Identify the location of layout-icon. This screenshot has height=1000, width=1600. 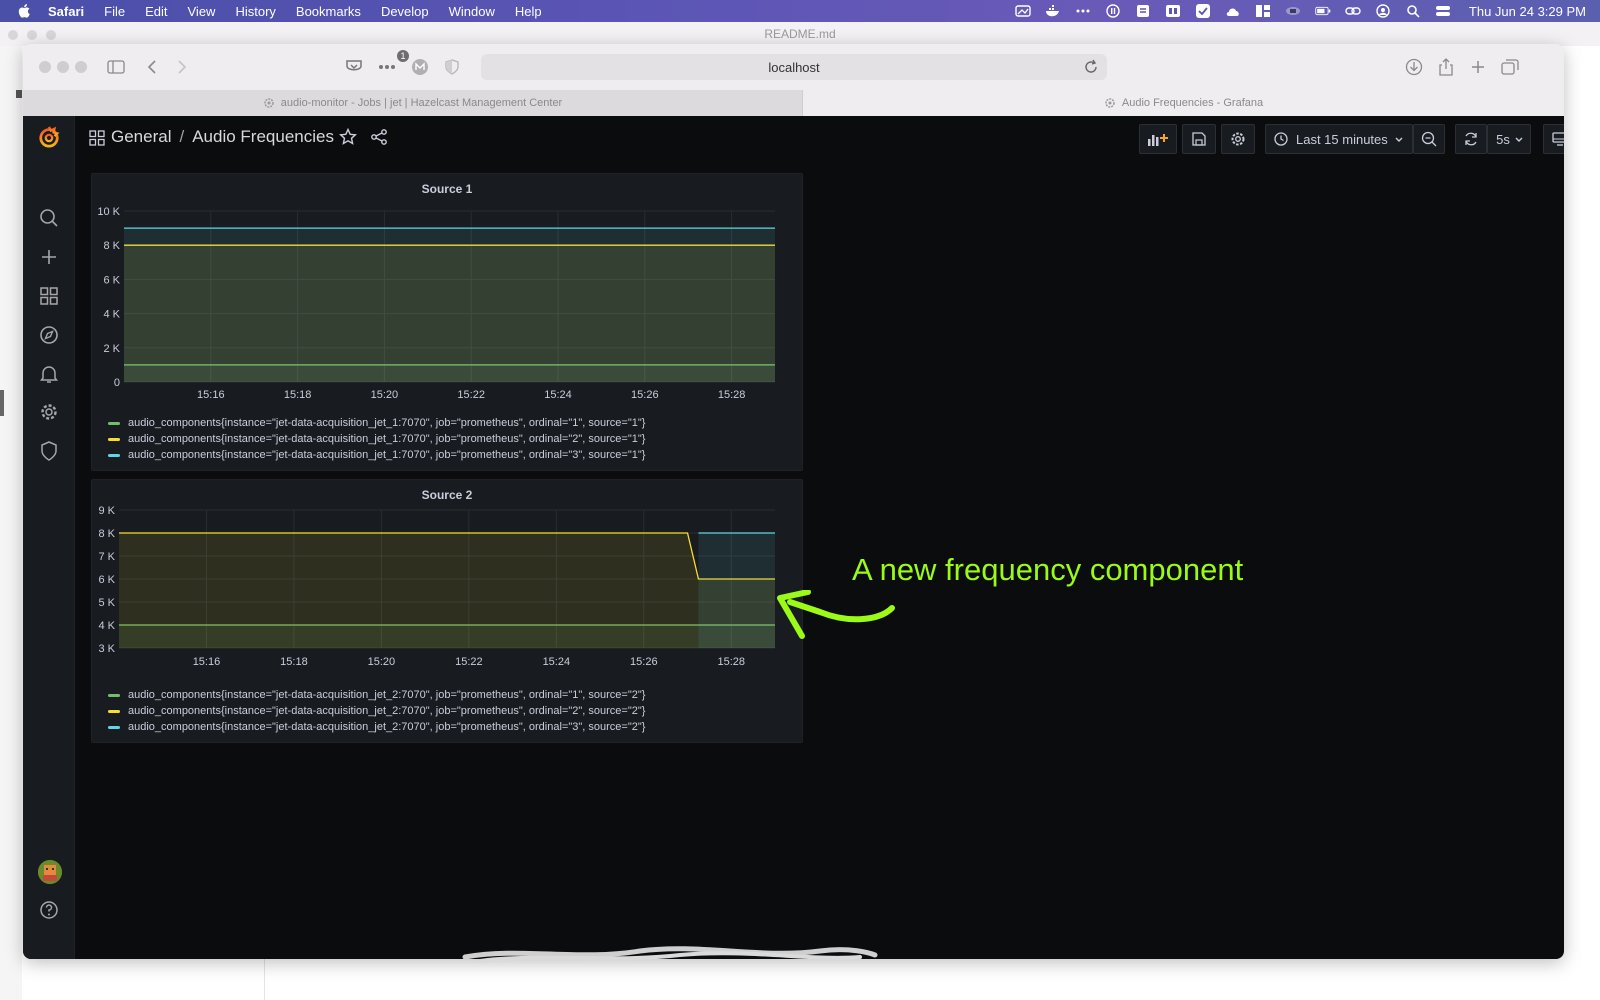
(1263, 11).